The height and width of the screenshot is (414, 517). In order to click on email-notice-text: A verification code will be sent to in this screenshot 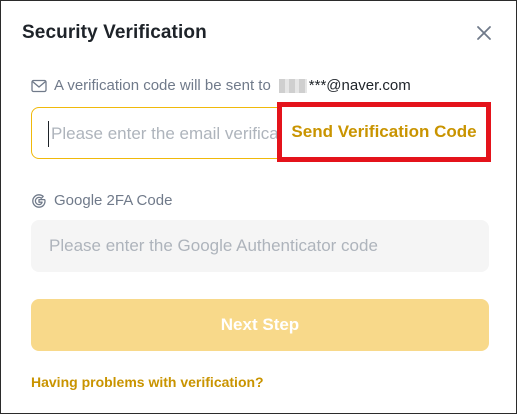, I will do `click(162, 85)`.